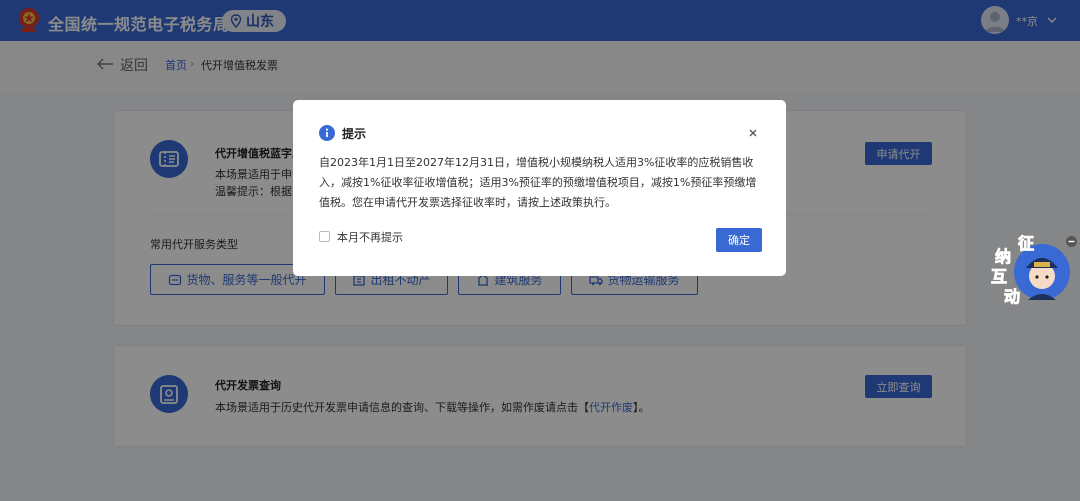  What do you see at coordinates (1030, 270) in the screenshot?
I see `tax-assistant-mascot: 征 纳 互 动` at bounding box center [1030, 270].